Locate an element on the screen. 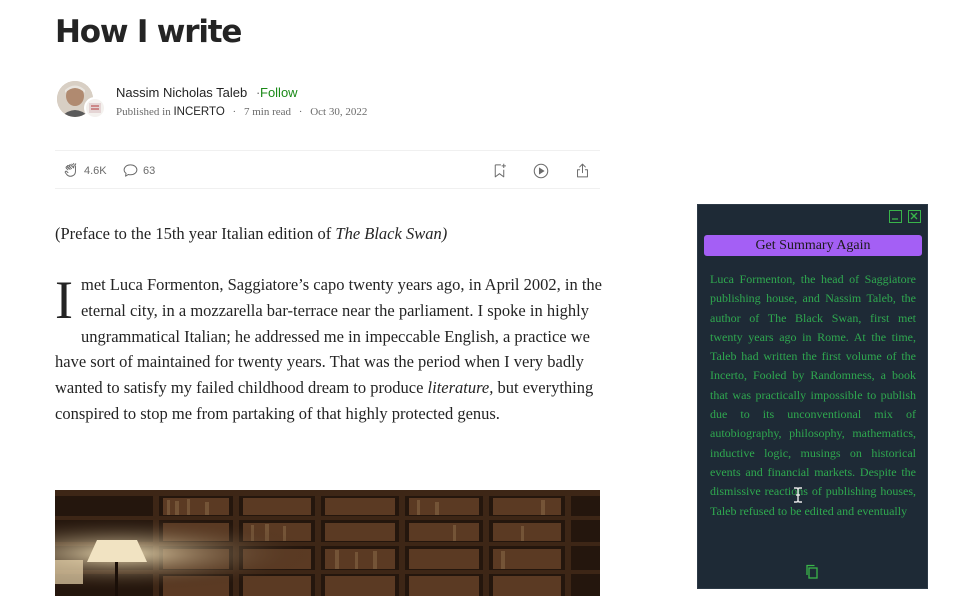 The width and height of the screenshot is (961, 596). published-in-label: Published in is located at coordinates (143, 112).